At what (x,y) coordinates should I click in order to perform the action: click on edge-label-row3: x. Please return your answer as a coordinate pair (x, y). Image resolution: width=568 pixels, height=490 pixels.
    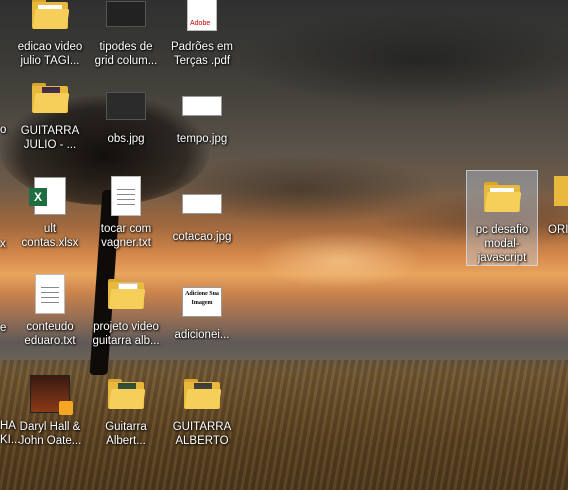
    Looking at the image, I should click on (3, 244).